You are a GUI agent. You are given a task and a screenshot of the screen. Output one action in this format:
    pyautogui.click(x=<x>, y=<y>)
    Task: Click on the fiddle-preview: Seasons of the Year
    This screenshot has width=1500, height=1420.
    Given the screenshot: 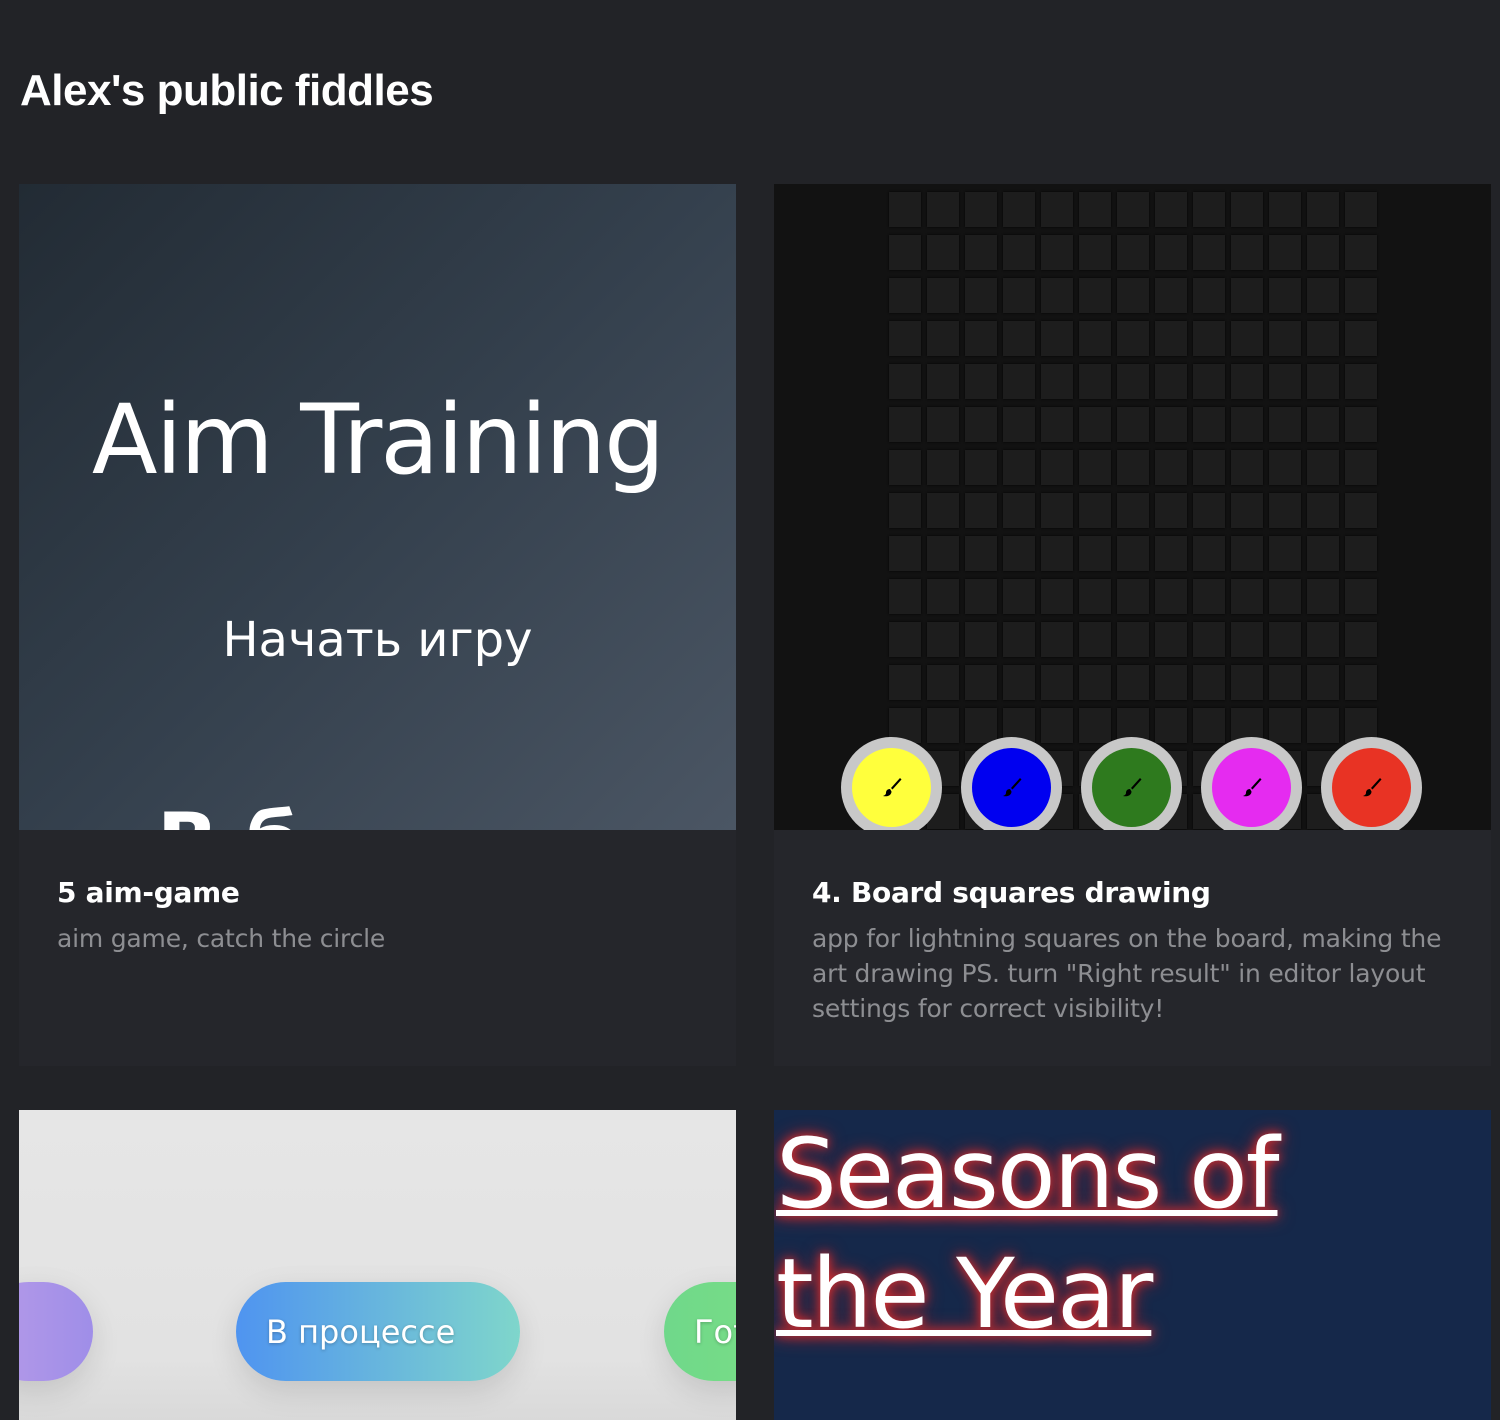 What is the action you would take?
    pyautogui.click(x=1132, y=1265)
    